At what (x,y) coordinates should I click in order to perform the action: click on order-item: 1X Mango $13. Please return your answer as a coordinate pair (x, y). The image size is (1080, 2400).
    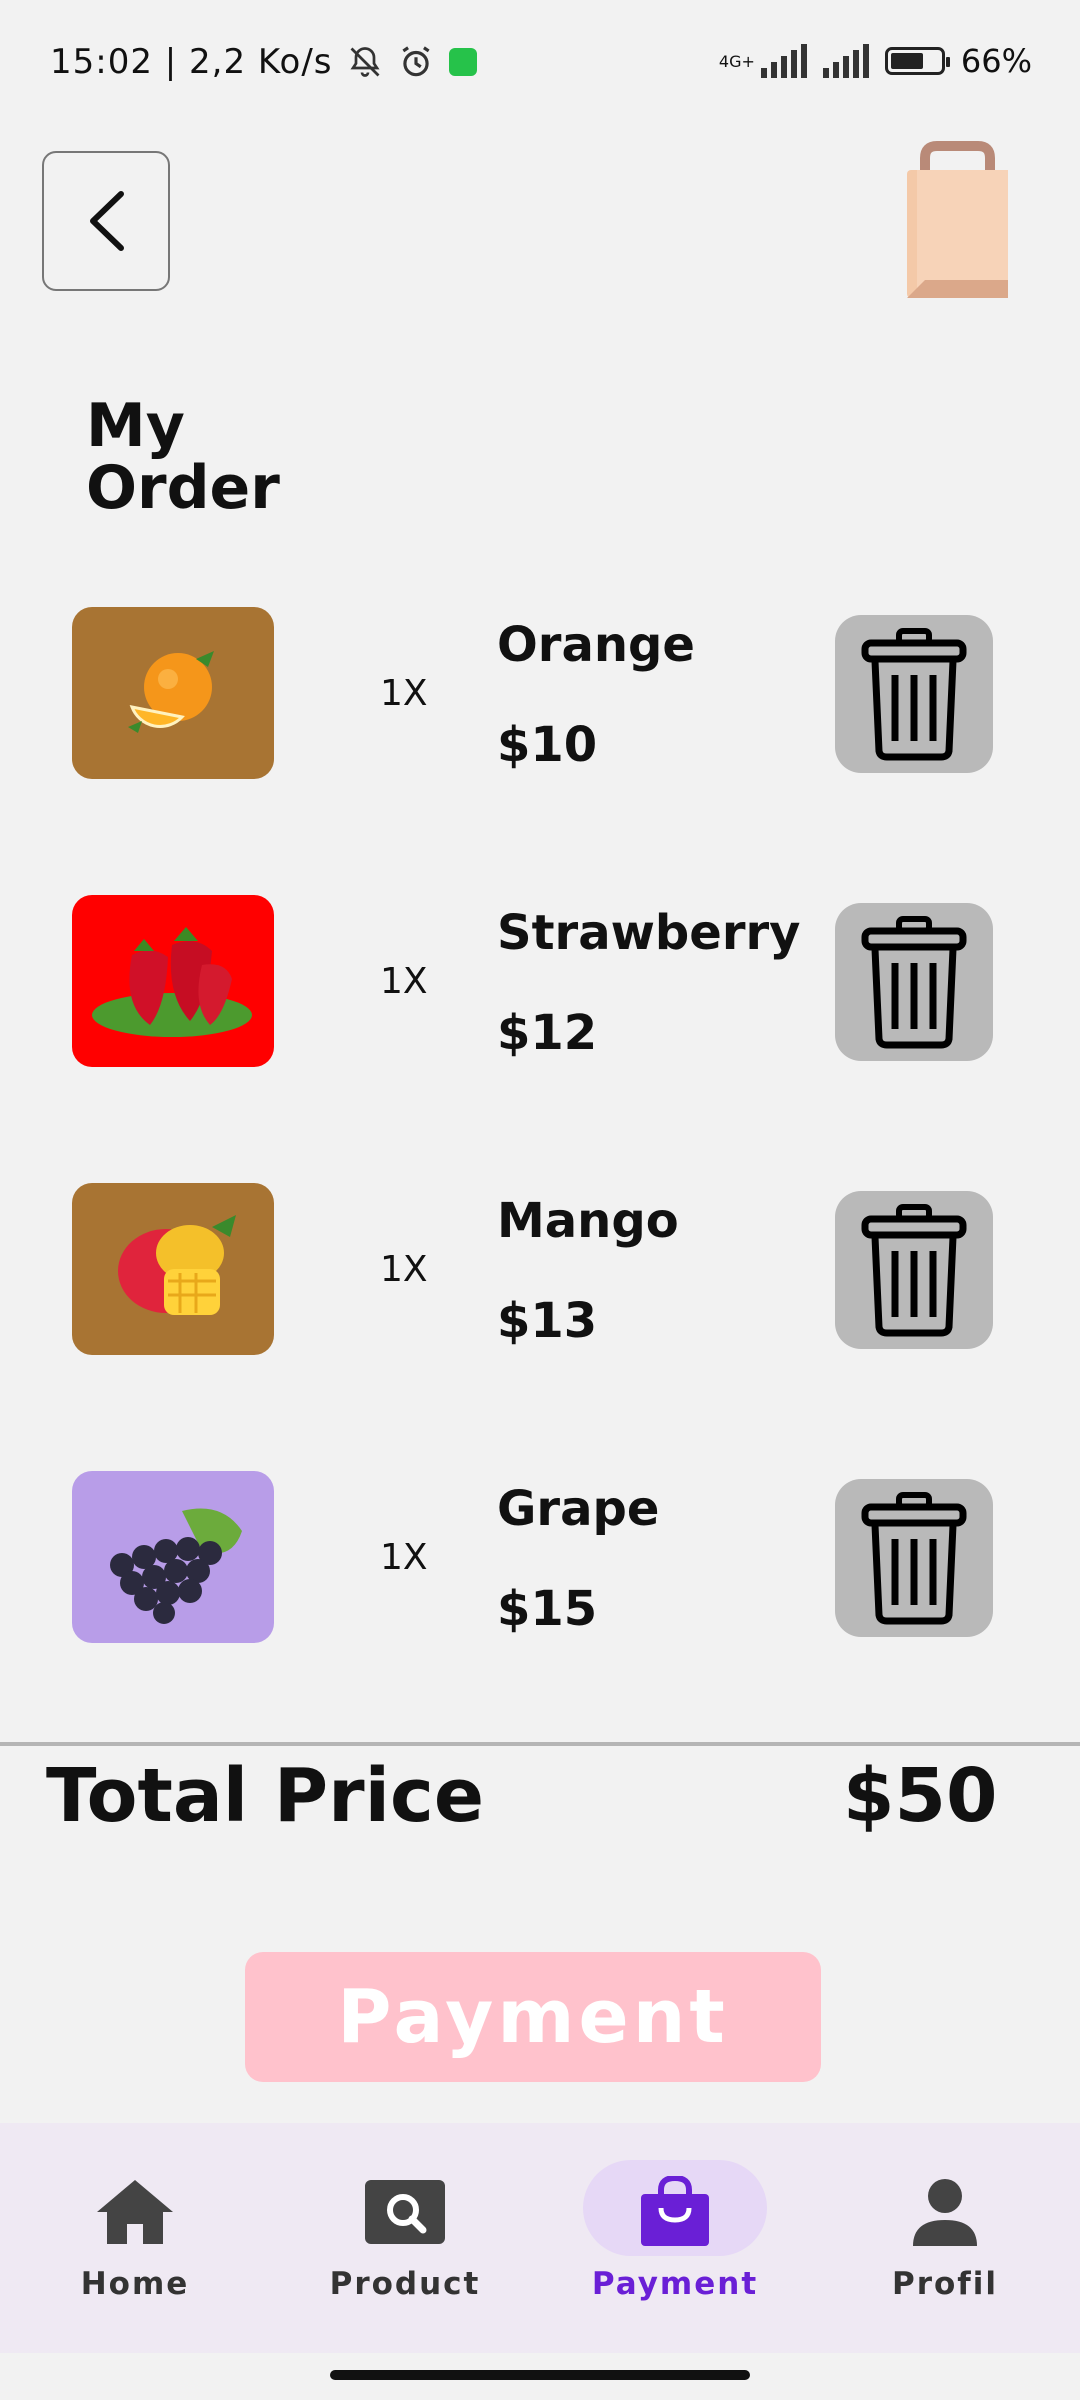
    Looking at the image, I should click on (540, 1273).